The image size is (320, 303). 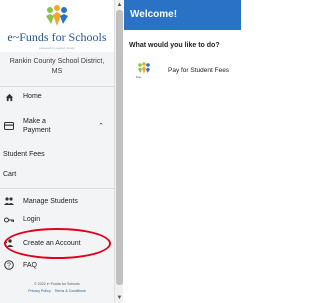 I want to click on sidebar-item-manage-students: Manage Students, so click(x=57, y=201).